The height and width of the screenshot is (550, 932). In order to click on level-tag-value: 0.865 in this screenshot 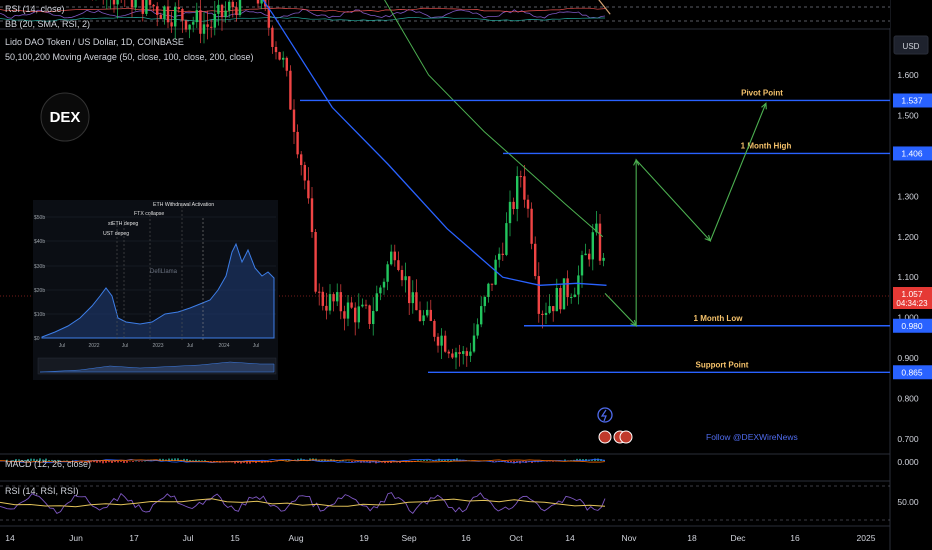, I will do `click(912, 372)`.